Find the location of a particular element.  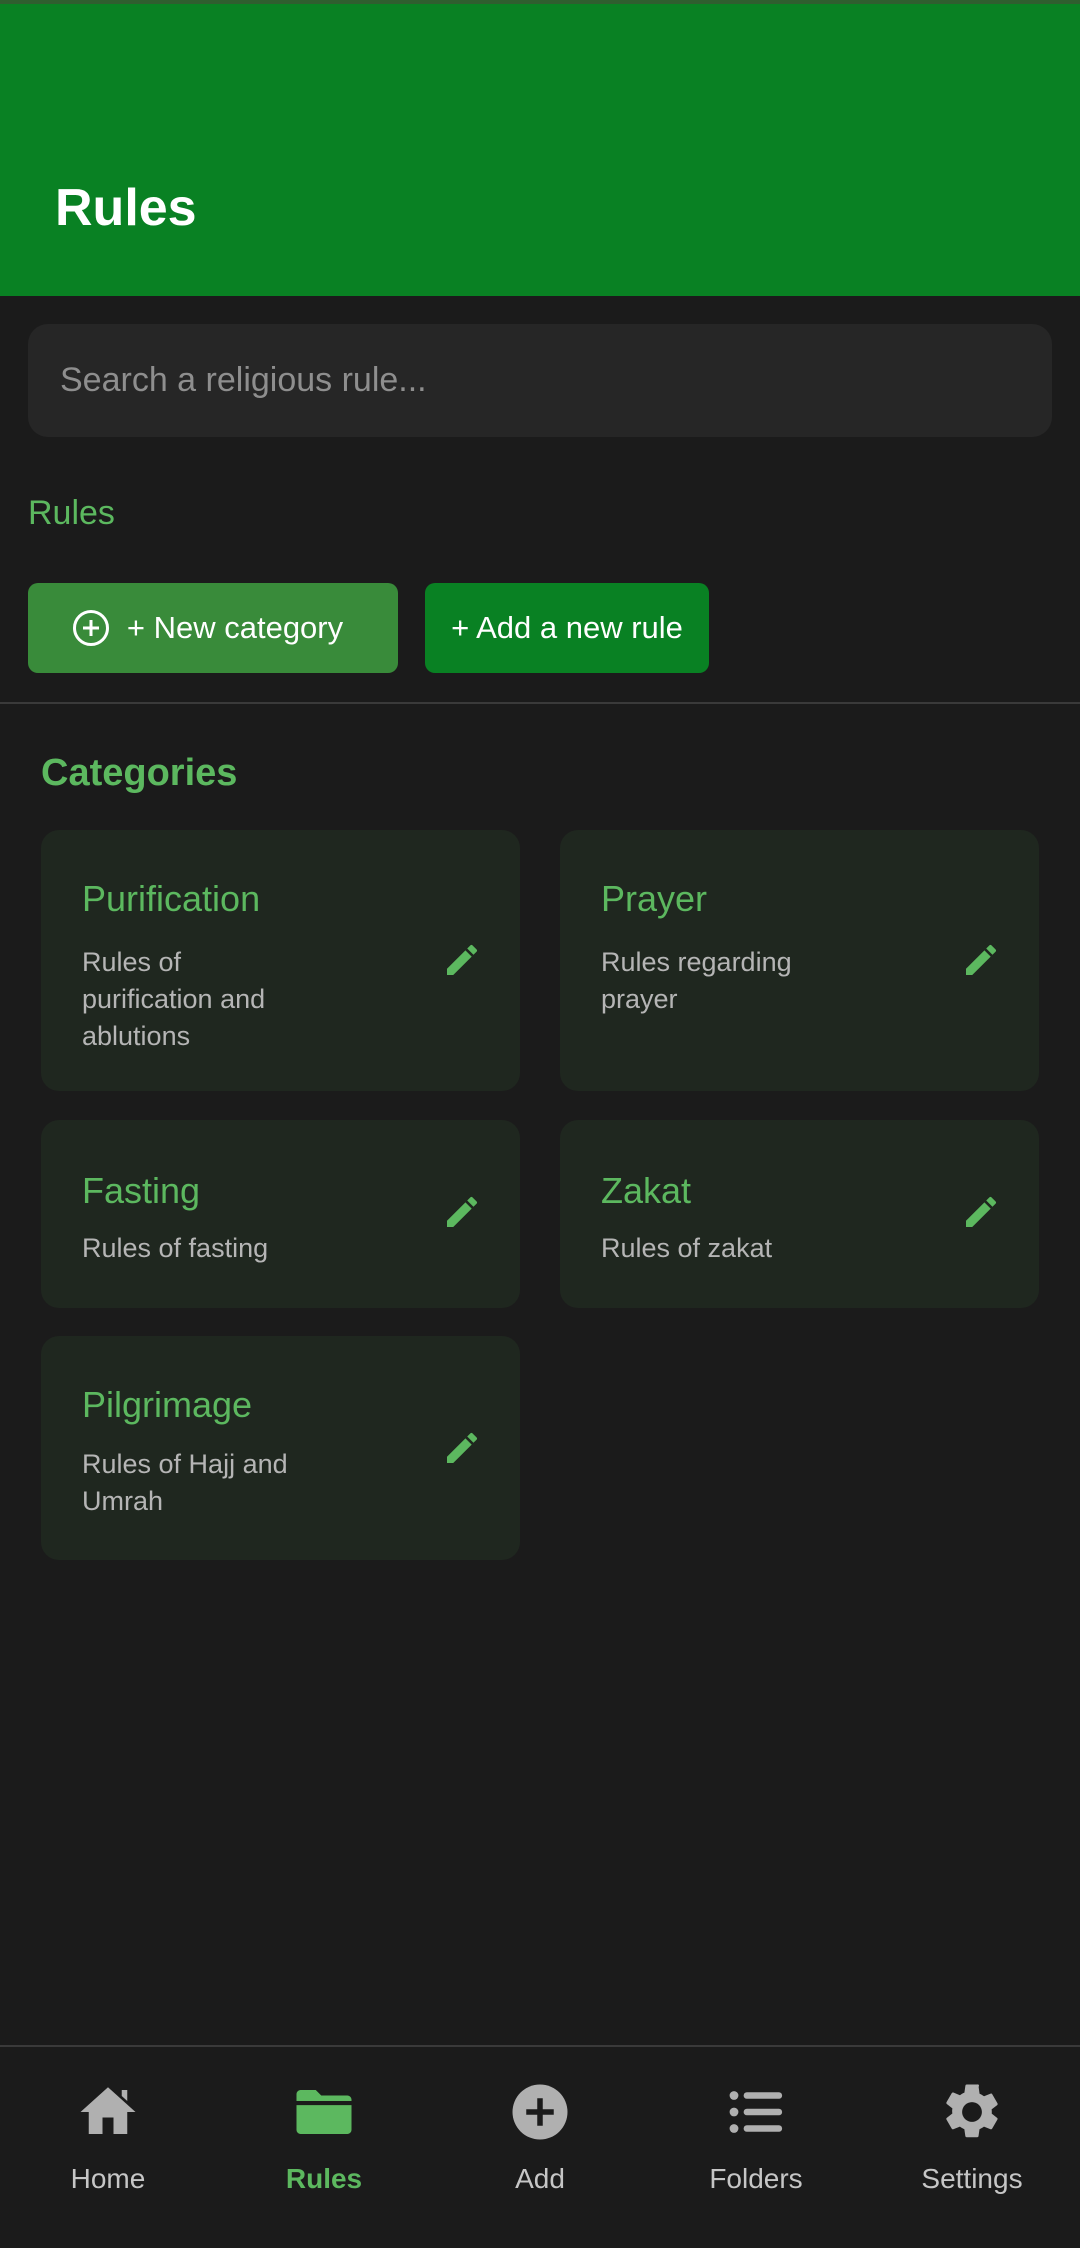

folder-icon is located at coordinates (324, 2112).